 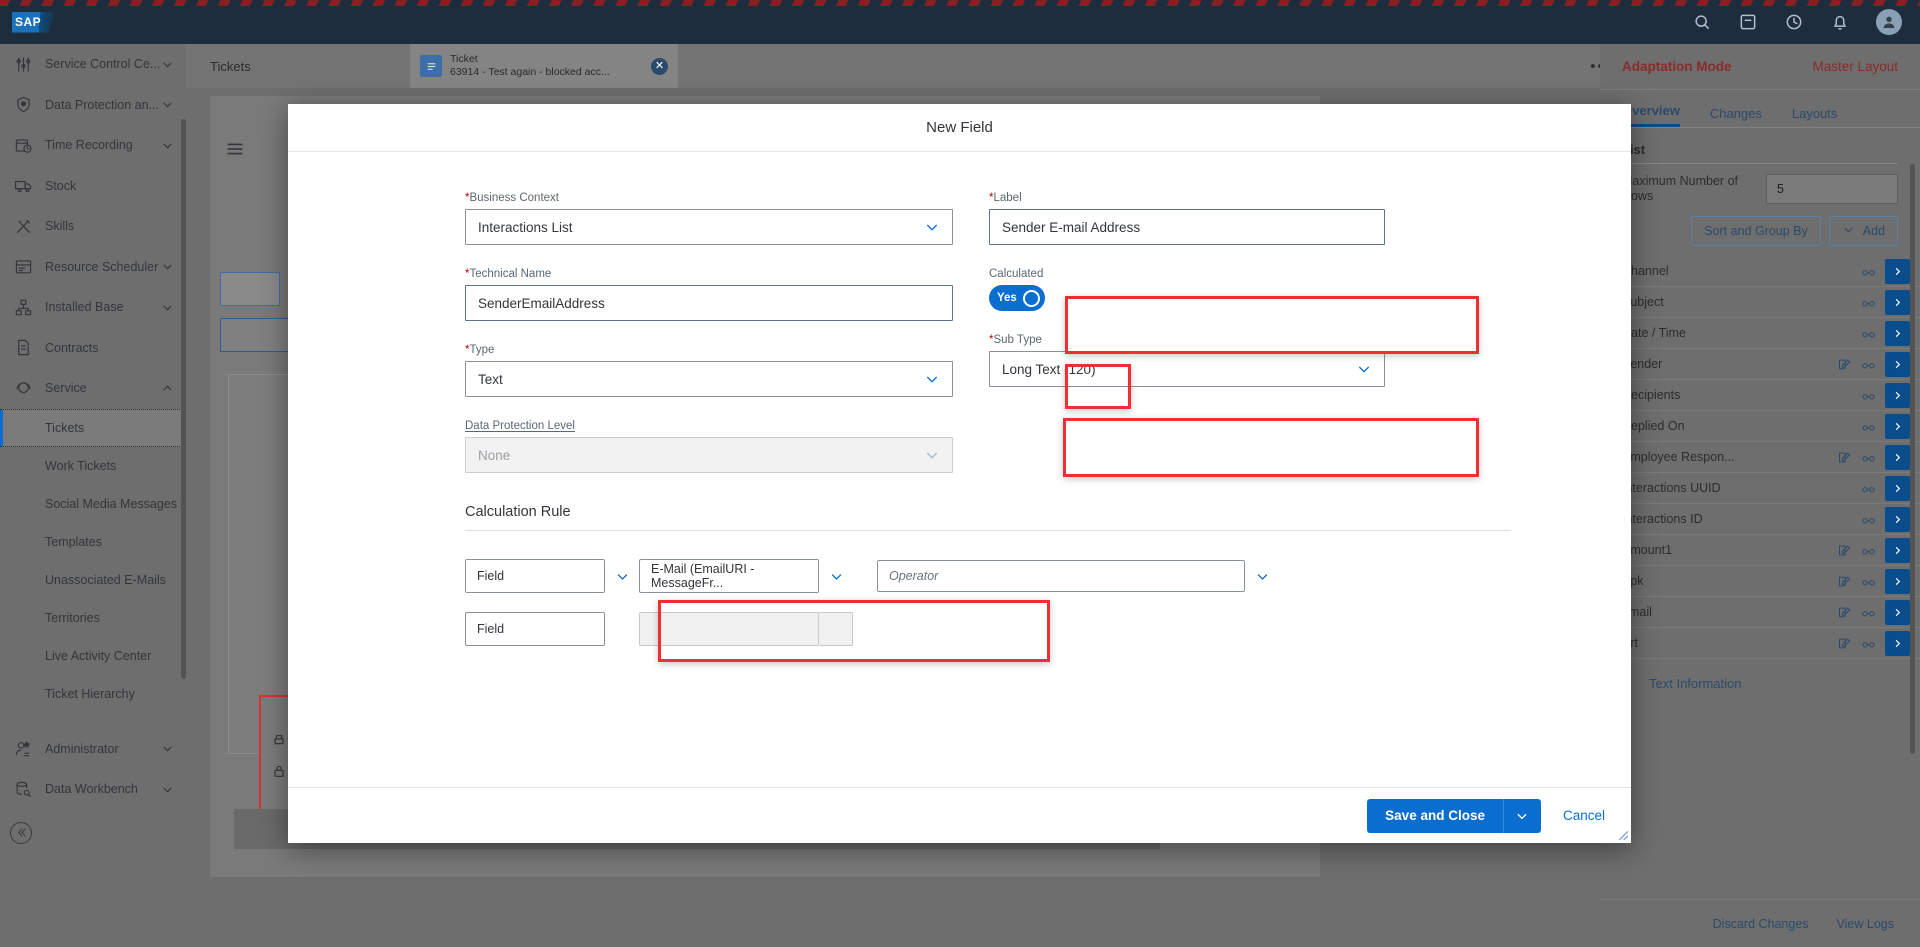 What do you see at coordinates (93, 466) in the screenshot?
I see `sidebar-item-work-tickets: Work Tickets` at bounding box center [93, 466].